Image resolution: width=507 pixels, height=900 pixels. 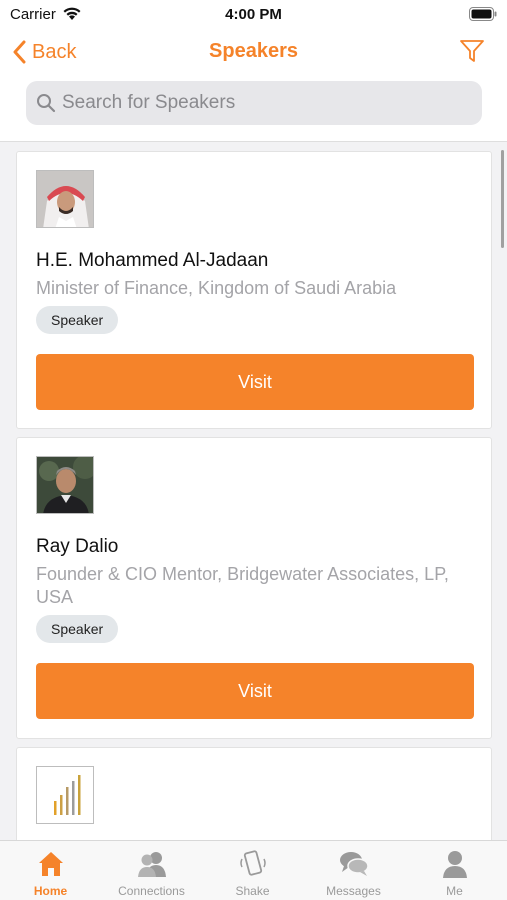 What do you see at coordinates (483, 16) in the screenshot?
I see `battery-icon` at bounding box center [483, 16].